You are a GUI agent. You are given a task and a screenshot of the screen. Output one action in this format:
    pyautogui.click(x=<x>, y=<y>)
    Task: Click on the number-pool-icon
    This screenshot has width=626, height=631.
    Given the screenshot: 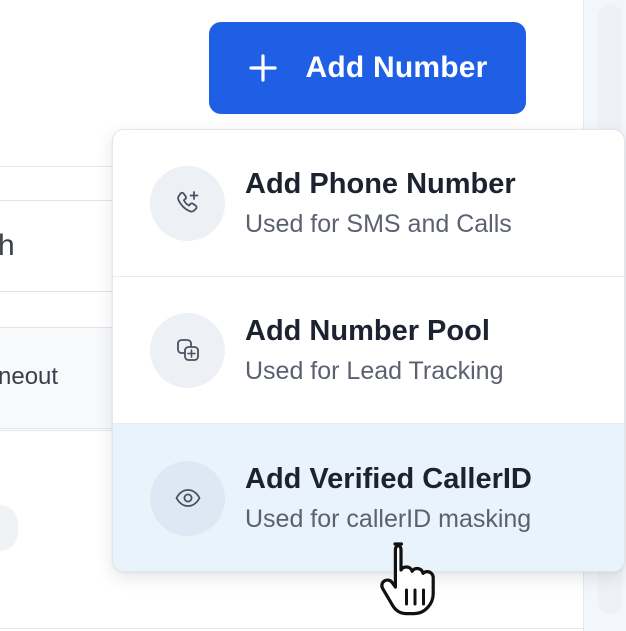 What is the action you would take?
    pyautogui.click(x=187, y=350)
    